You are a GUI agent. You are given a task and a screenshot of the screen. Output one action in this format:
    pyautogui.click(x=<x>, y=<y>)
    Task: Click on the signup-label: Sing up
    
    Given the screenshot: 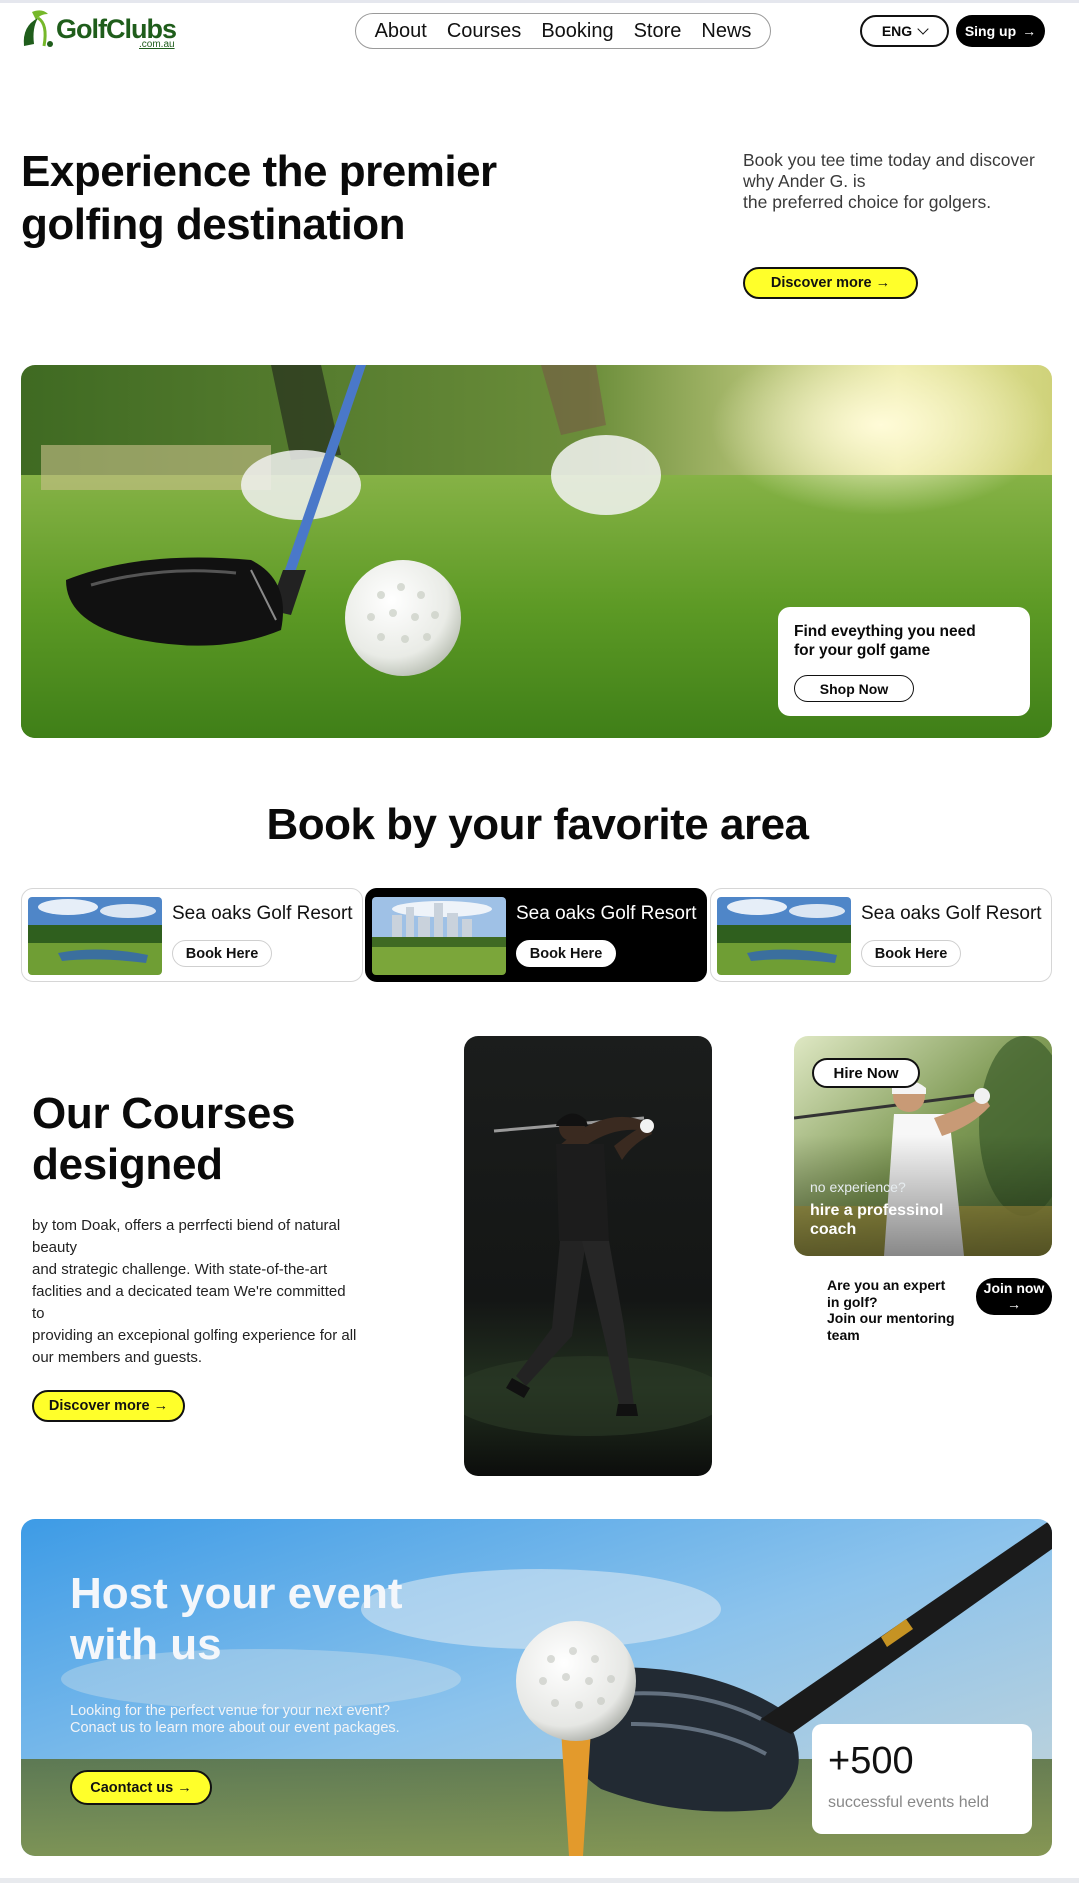 What is the action you would take?
    pyautogui.click(x=990, y=31)
    